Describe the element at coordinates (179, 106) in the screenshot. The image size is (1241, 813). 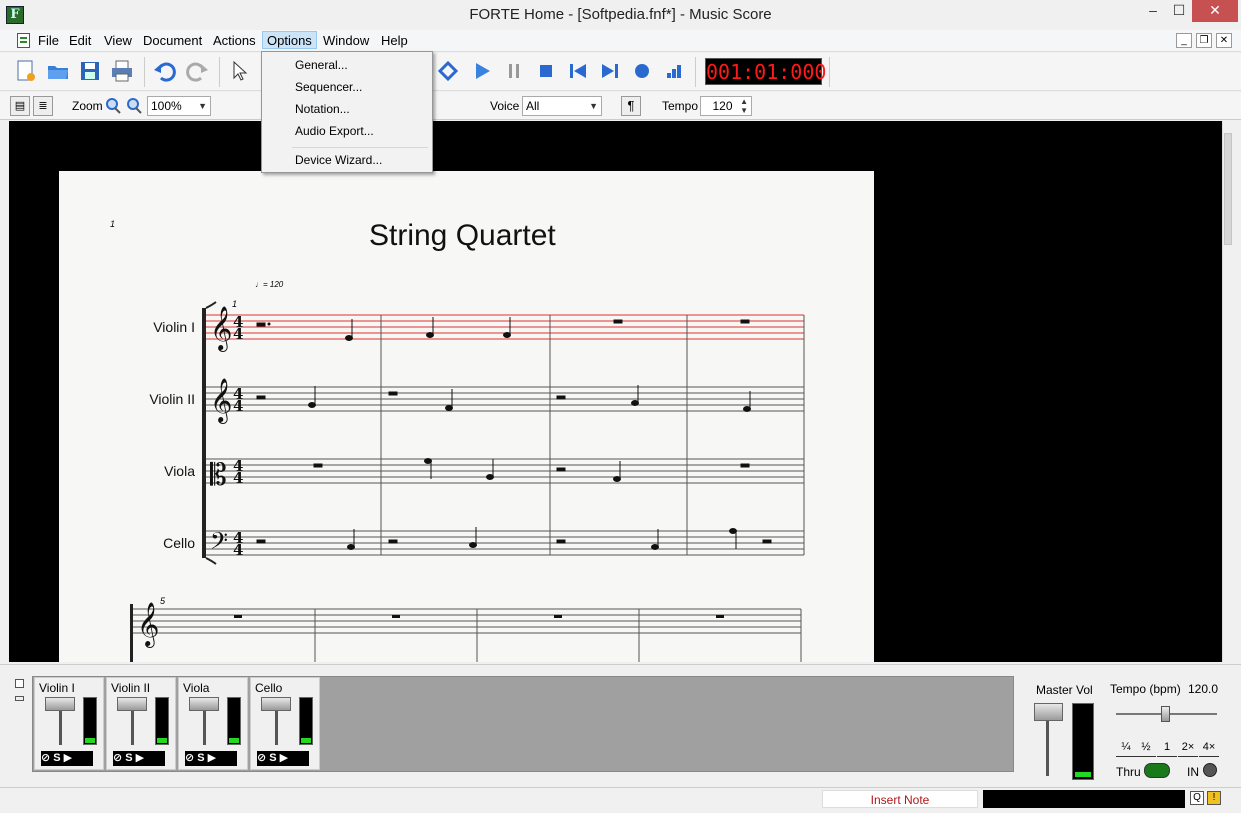
I see `zoom-select: 100% ▼` at that location.